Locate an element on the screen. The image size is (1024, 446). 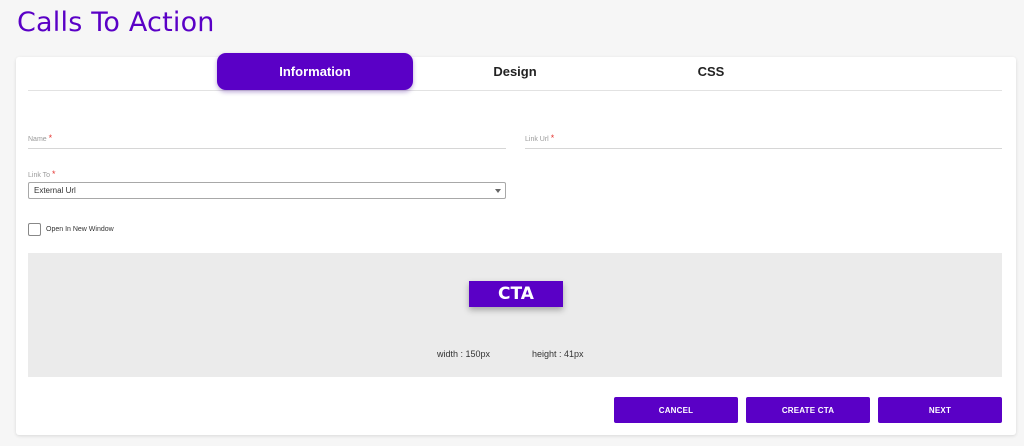
next-button: NEXT is located at coordinates (940, 410).